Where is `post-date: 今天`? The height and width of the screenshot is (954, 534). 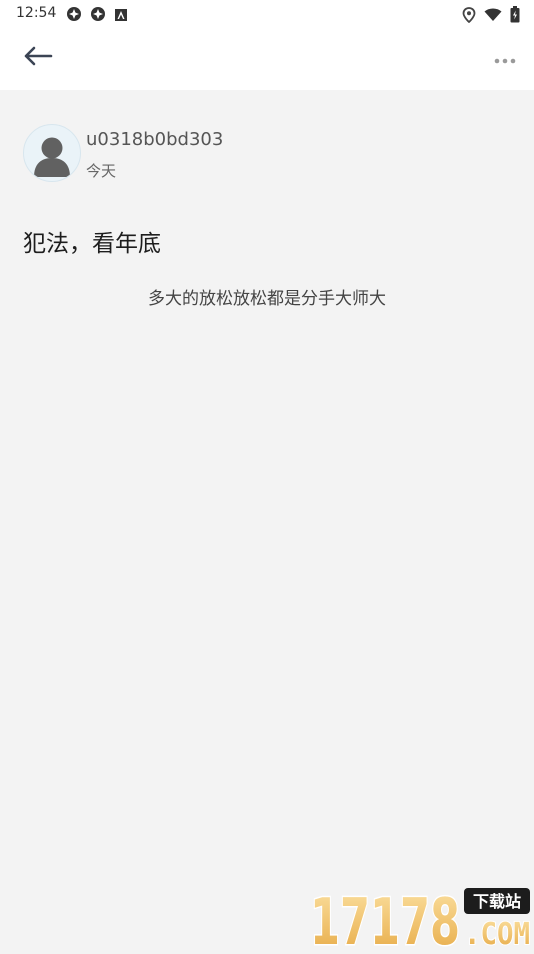 post-date: 今天 is located at coordinates (101, 171).